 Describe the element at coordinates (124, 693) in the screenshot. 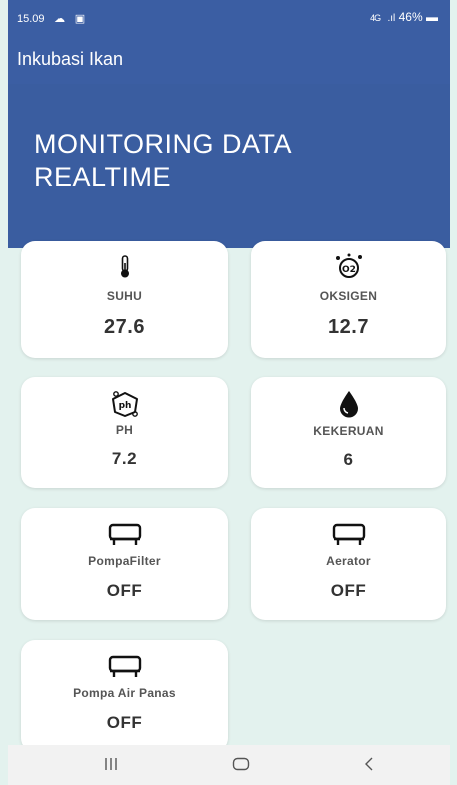

I see `card-pompa-air-panas-label: Pompa Air Panas` at that location.